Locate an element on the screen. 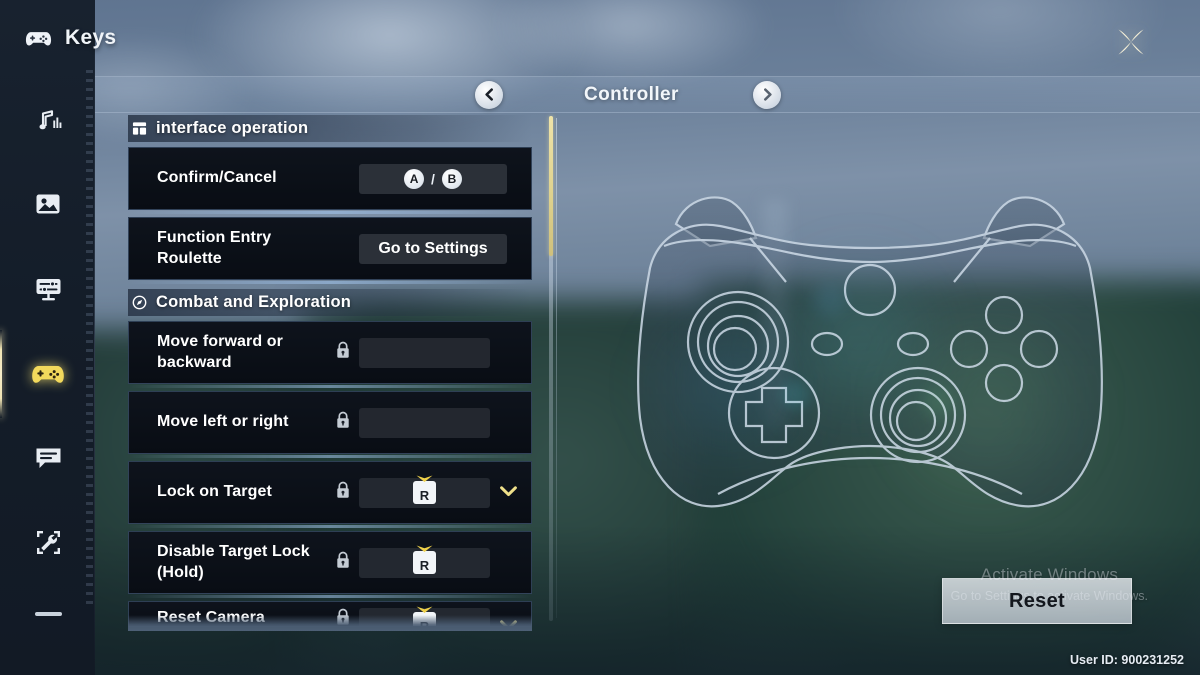  reset-label: Reset is located at coordinates (1037, 600).